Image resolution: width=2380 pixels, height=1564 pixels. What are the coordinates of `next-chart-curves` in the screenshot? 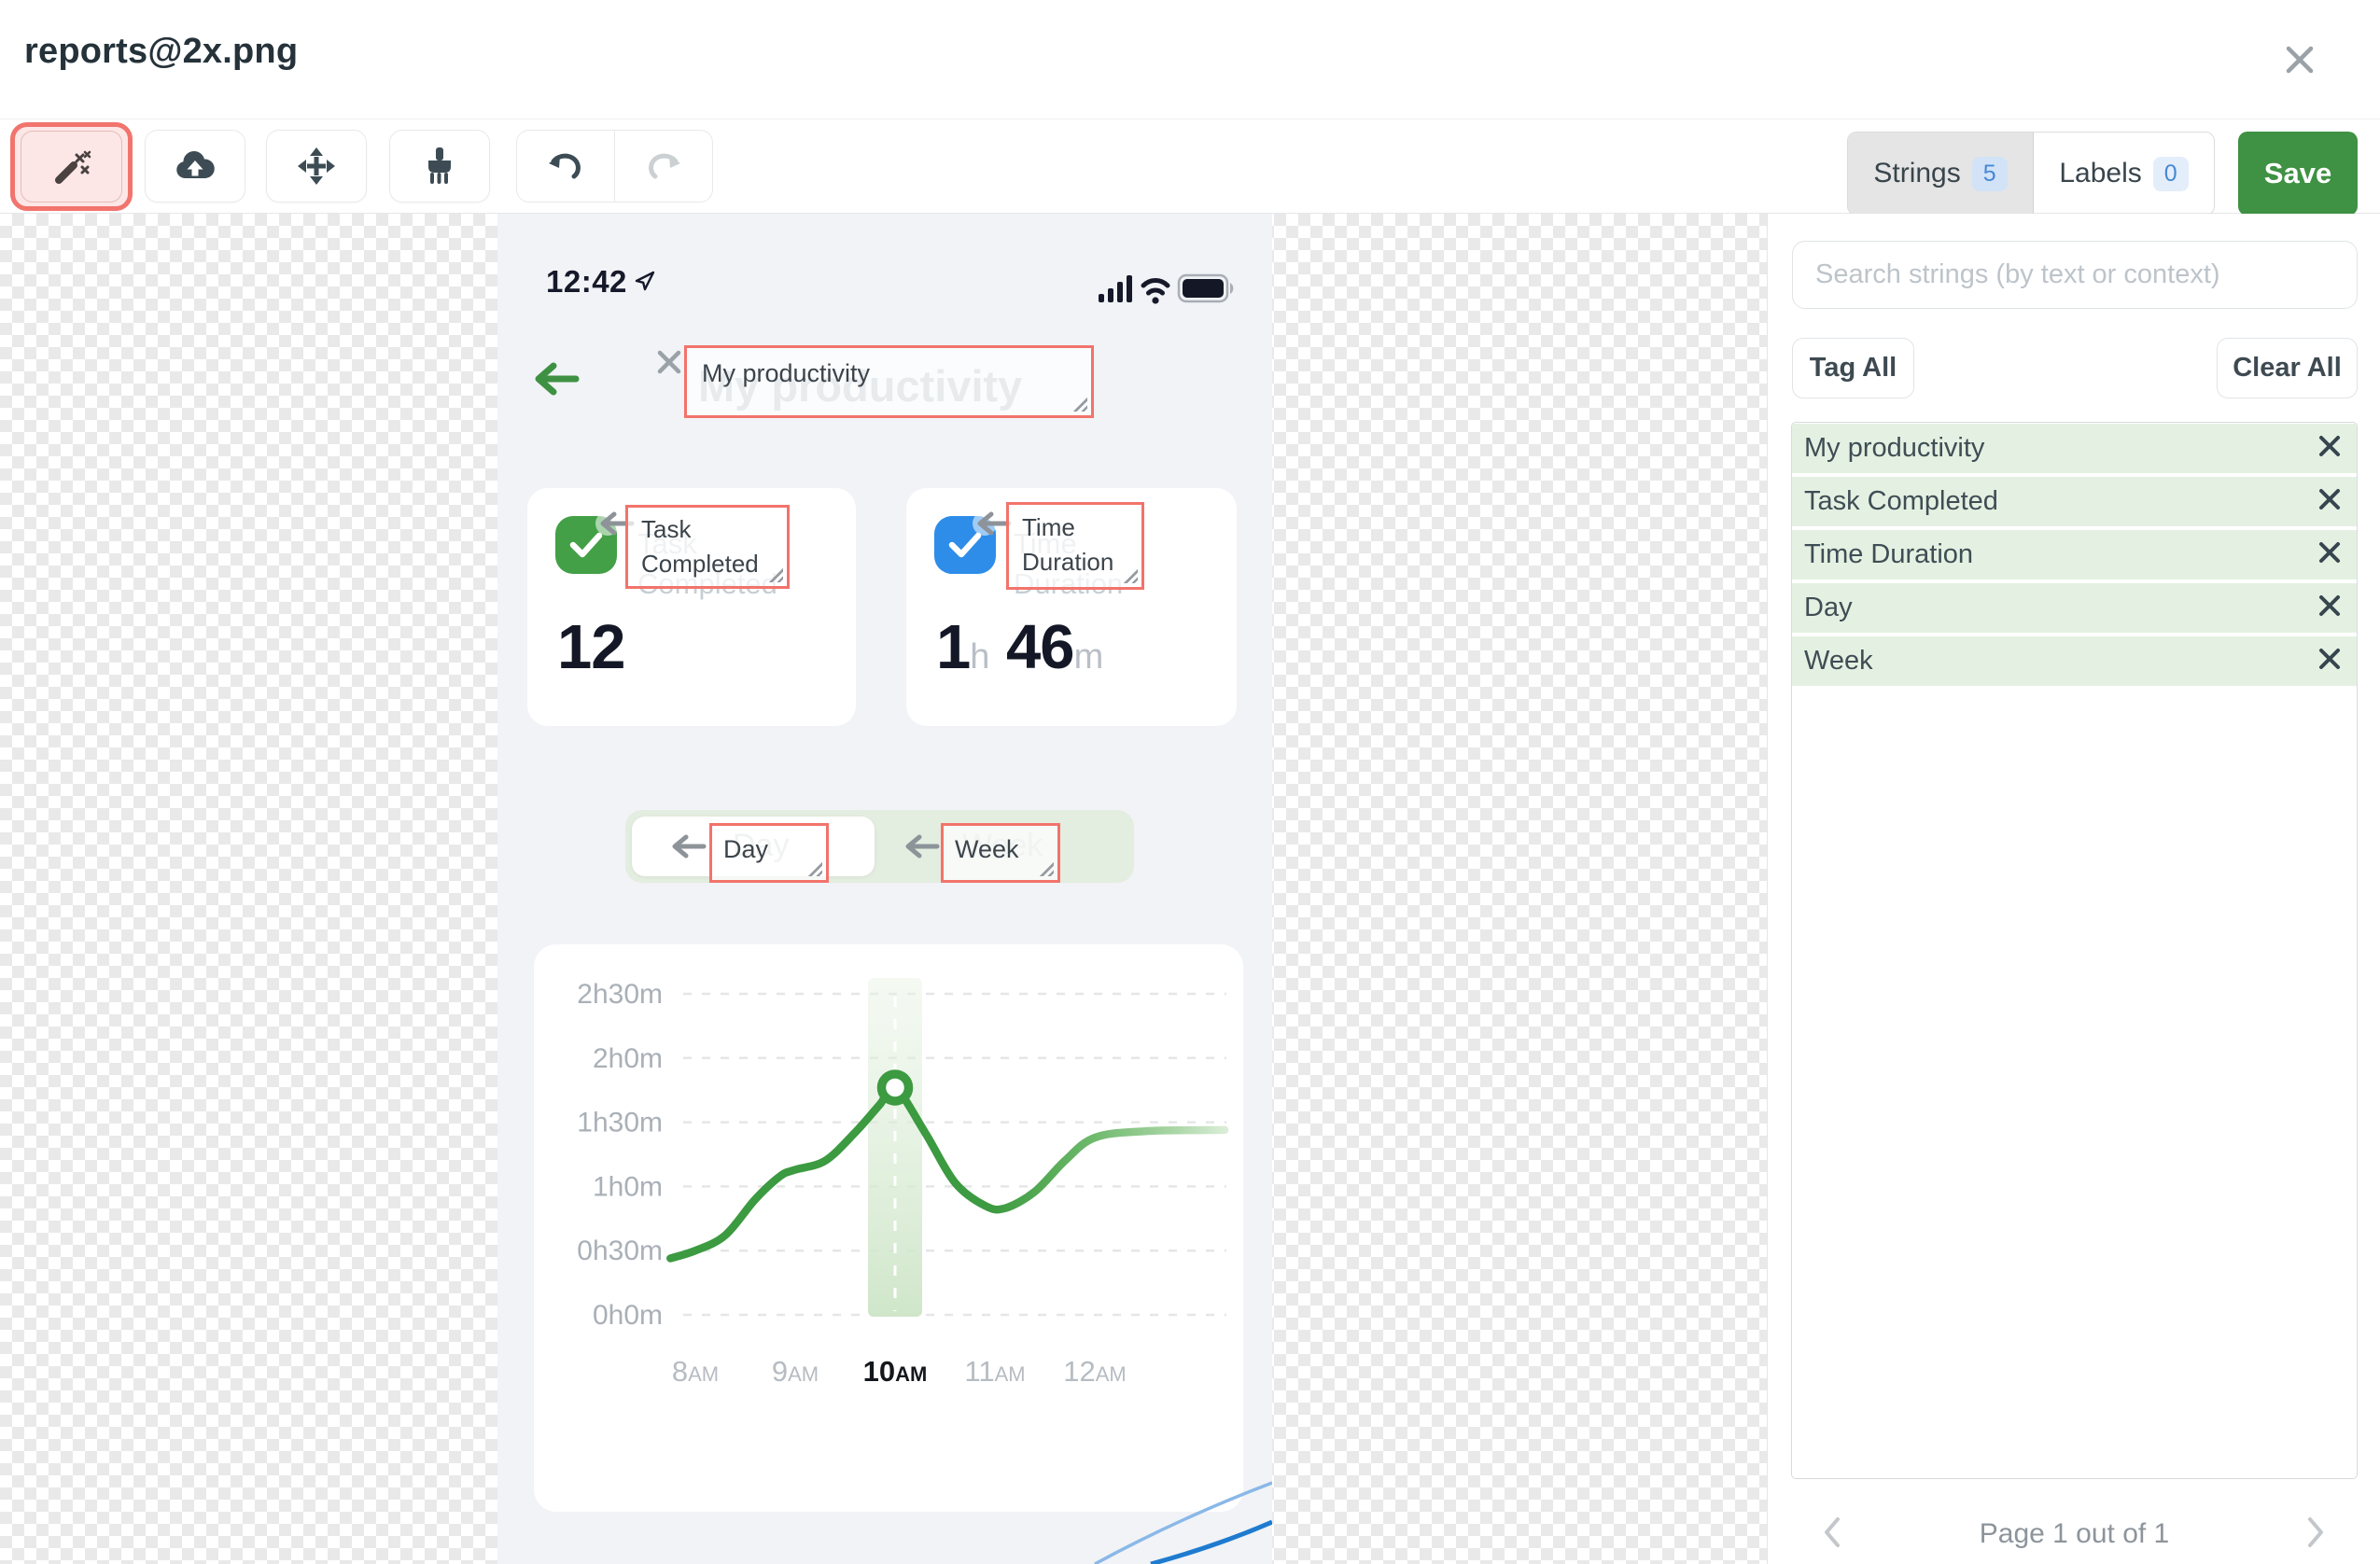 It's located at (1183, 1522).